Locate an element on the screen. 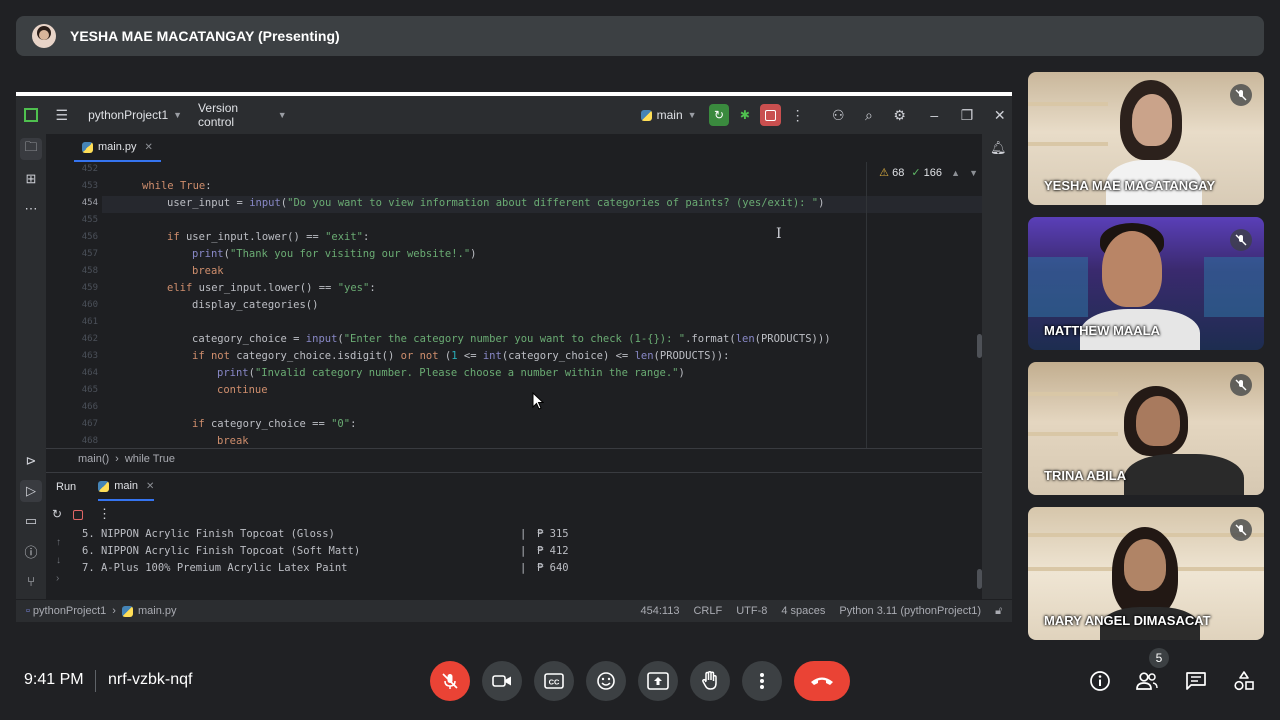  notifications-bell-icon: 🔔︎ is located at coordinates (998, 148).